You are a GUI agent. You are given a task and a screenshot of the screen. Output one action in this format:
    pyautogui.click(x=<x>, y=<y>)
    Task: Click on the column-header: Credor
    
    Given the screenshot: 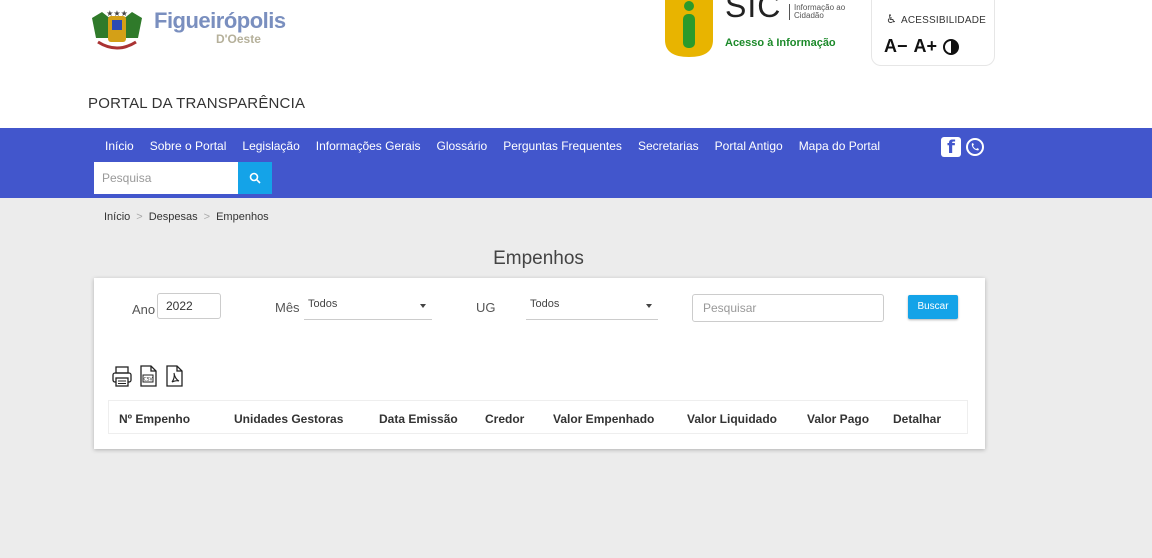 What is the action you would take?
    pyautogui.click(x=504, y=419)
    